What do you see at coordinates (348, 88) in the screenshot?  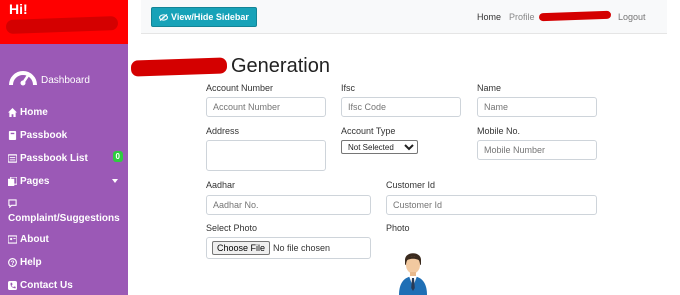 I see `ifsc-label: Ifsc` at bounding box center [348, 88].